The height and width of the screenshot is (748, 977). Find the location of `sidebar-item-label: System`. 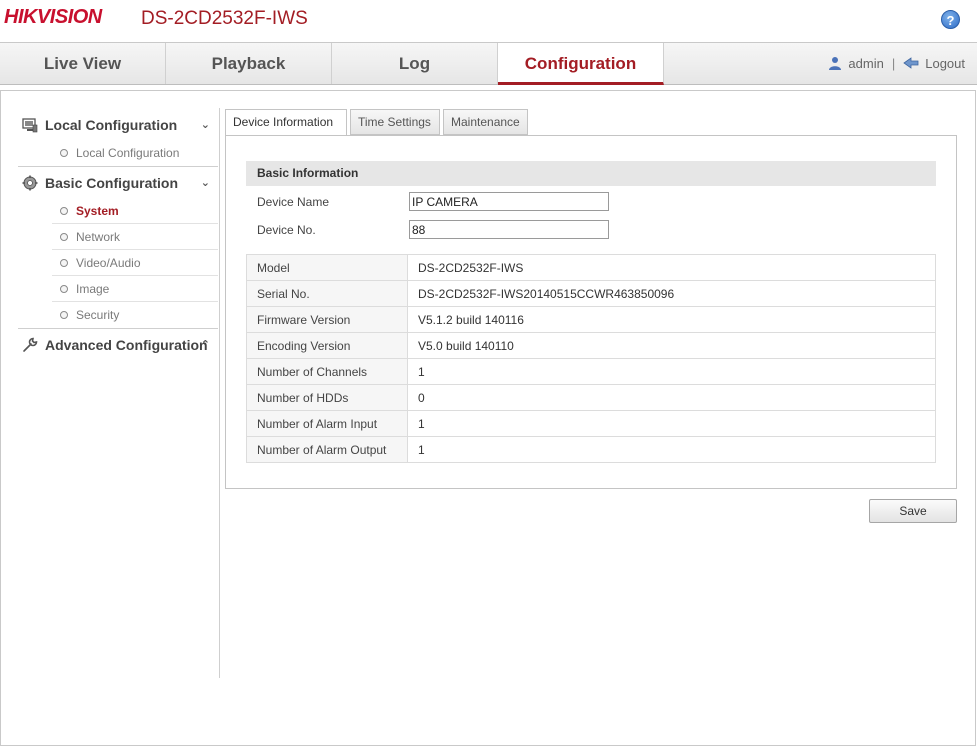

sidebar-item-label: System is located at coordinates (97, 211).